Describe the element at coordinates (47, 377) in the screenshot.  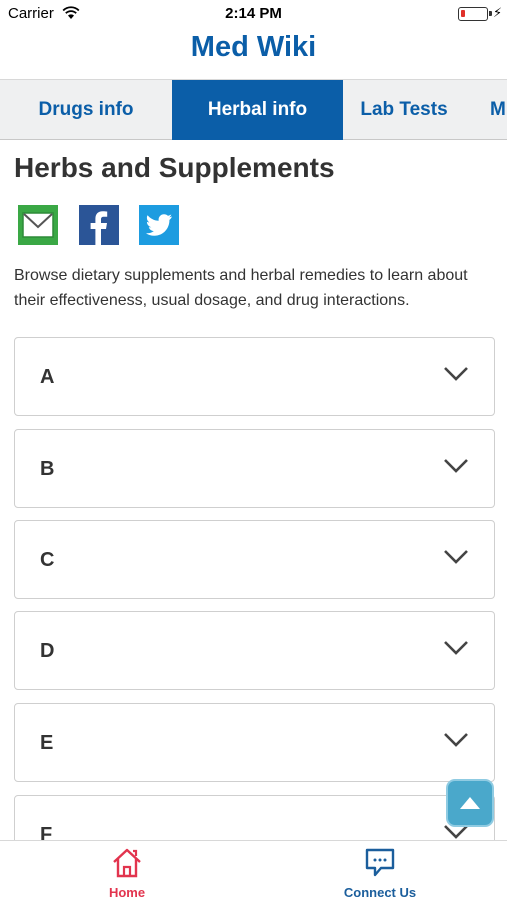
I see `accordion-label: A` at that location.